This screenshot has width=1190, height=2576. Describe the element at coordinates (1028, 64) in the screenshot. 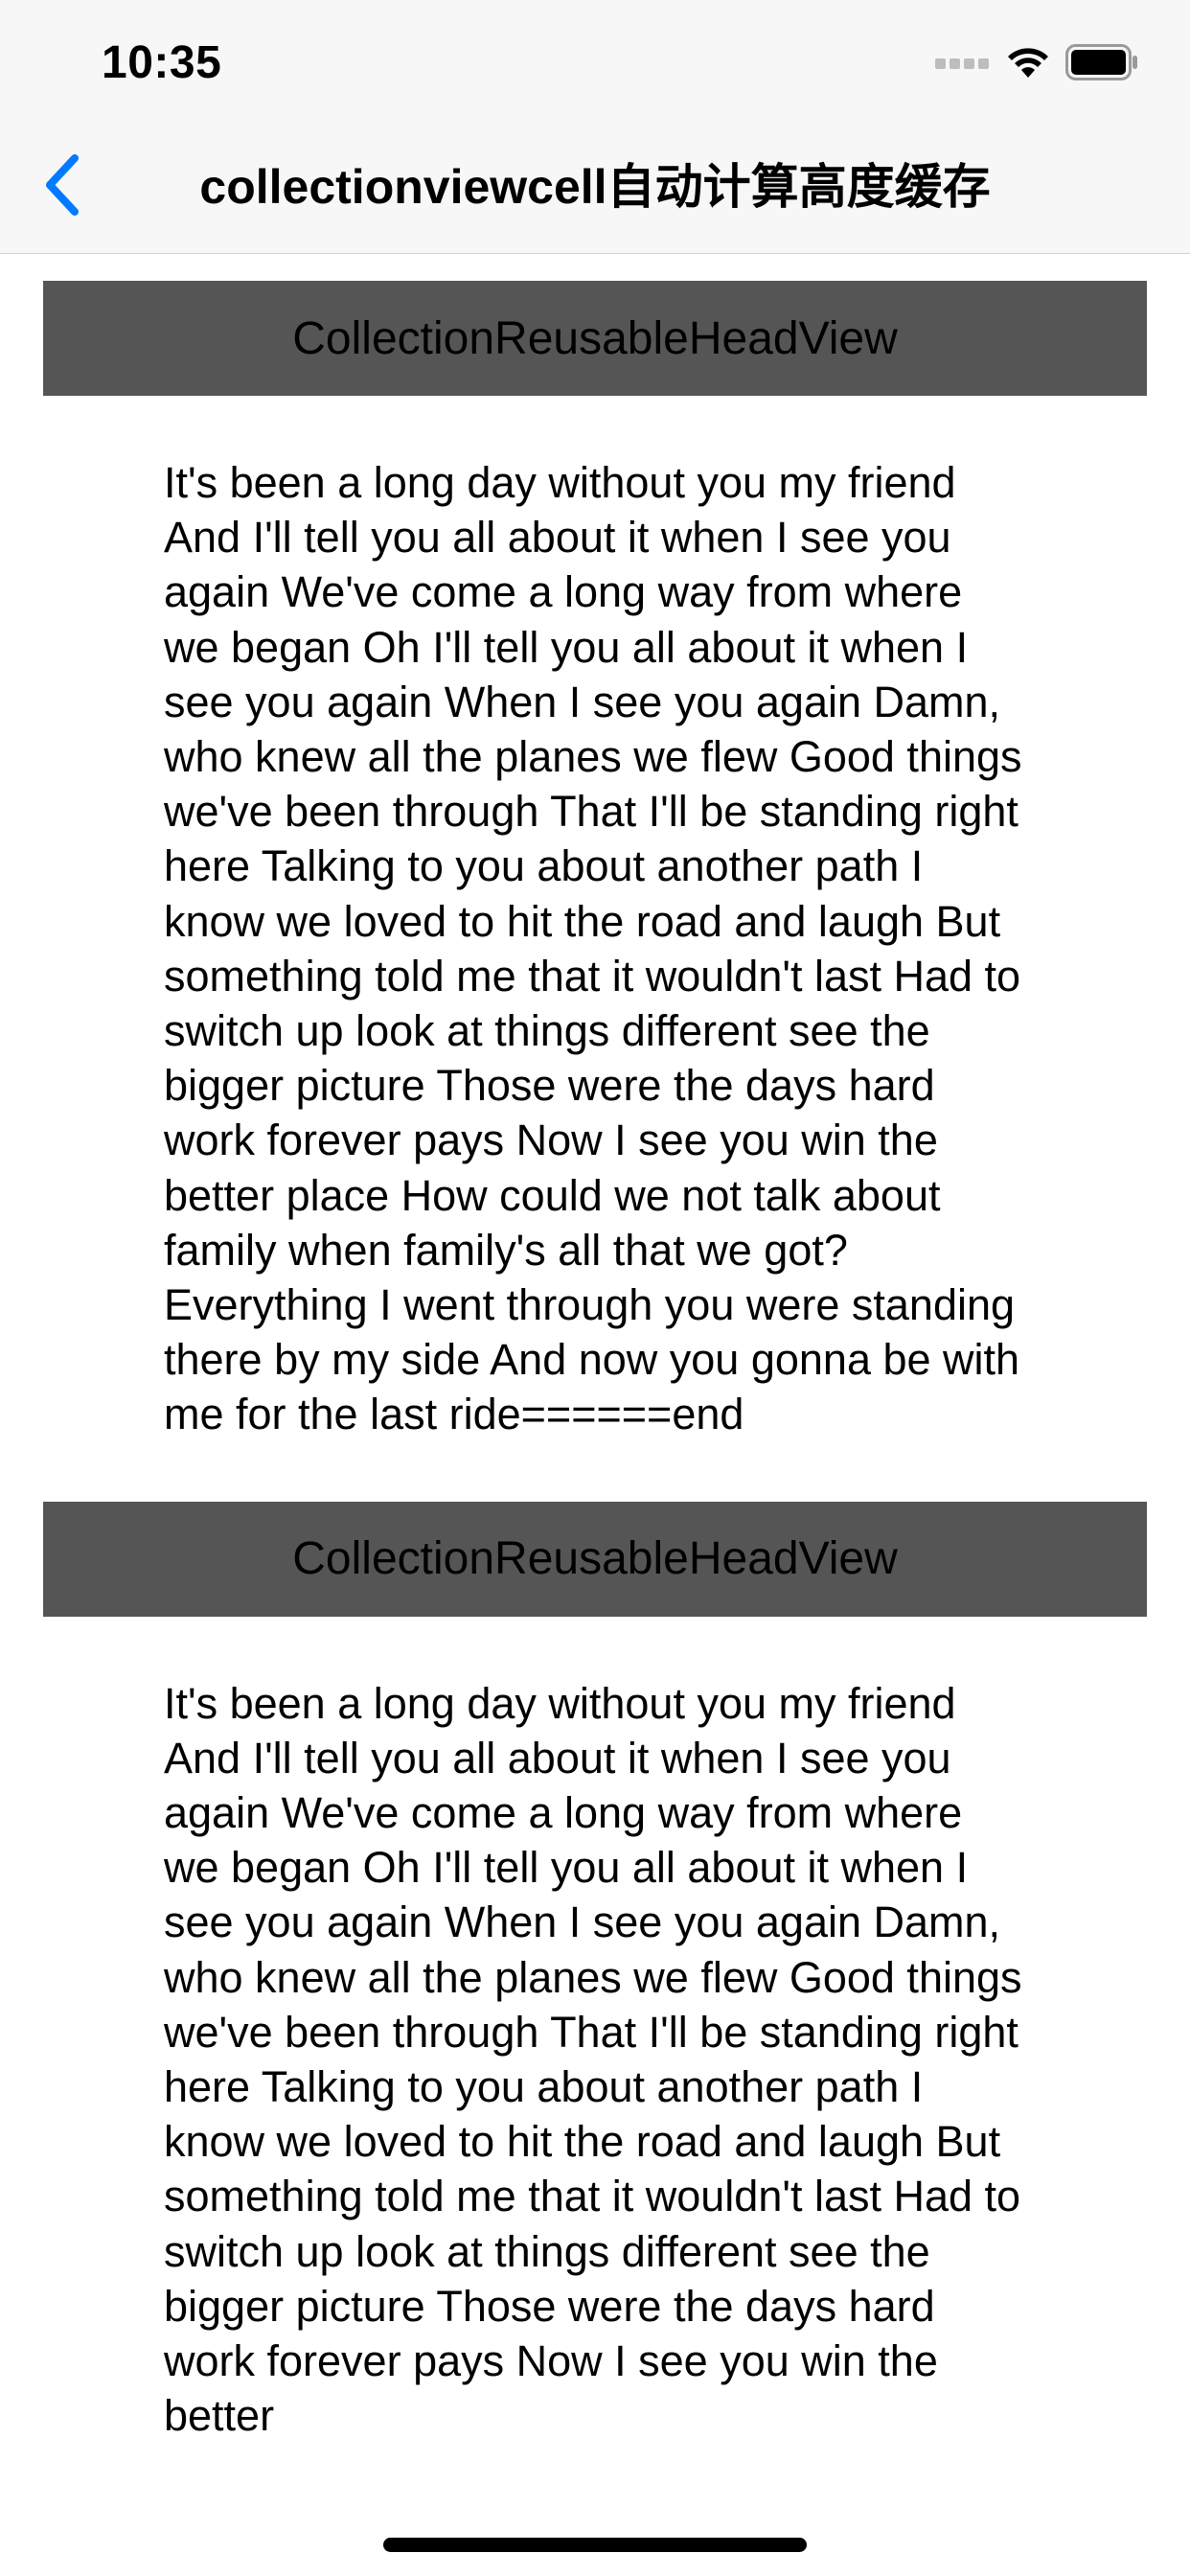

I see `wifi-icon` at that location.